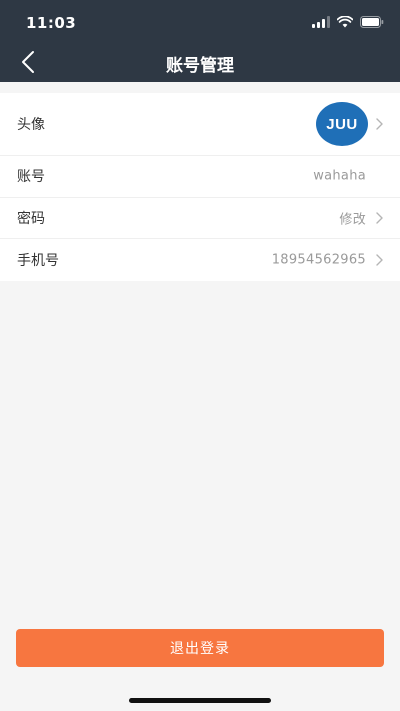 The height and width of the screenshot is (711, 400). I want to click on avatar-row: 头像 JUU, so click(200, 124).